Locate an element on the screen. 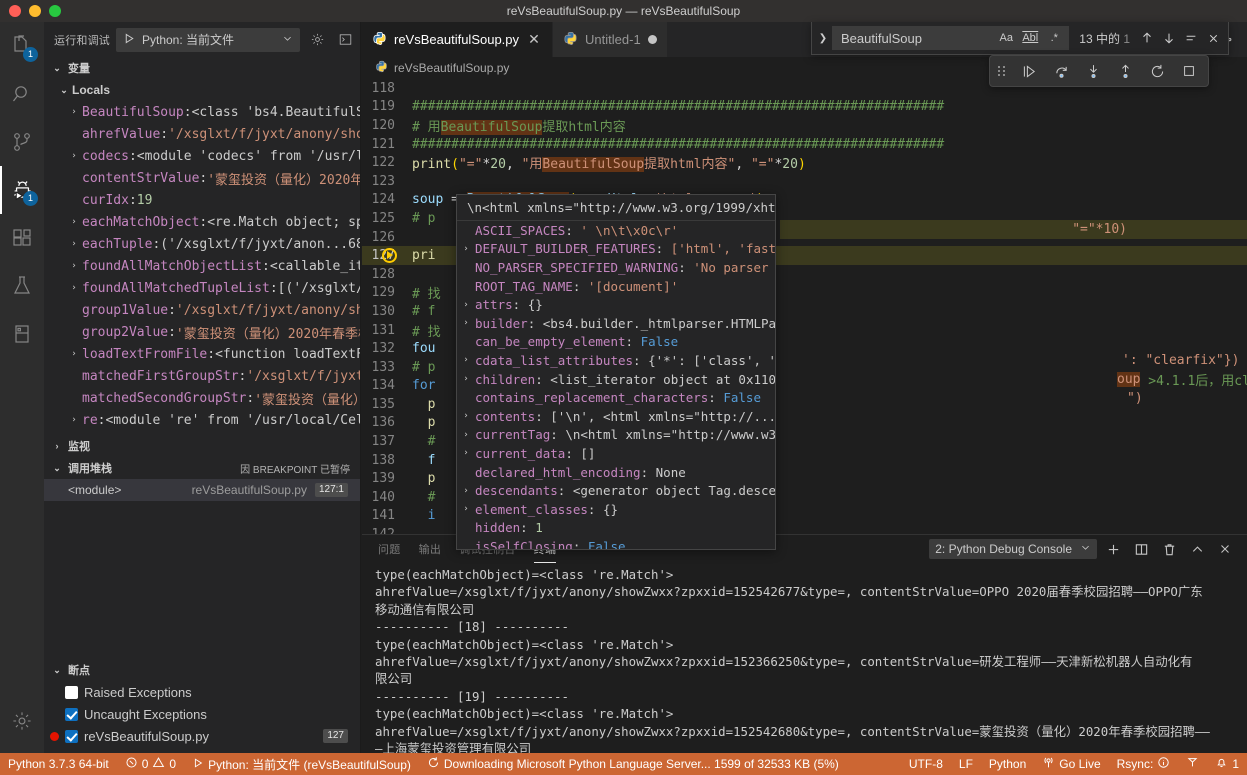 The width and height of the screenshot is (1247, 775). breakpoint-row: Raised Exceptions is located at coordinates (202, 692).